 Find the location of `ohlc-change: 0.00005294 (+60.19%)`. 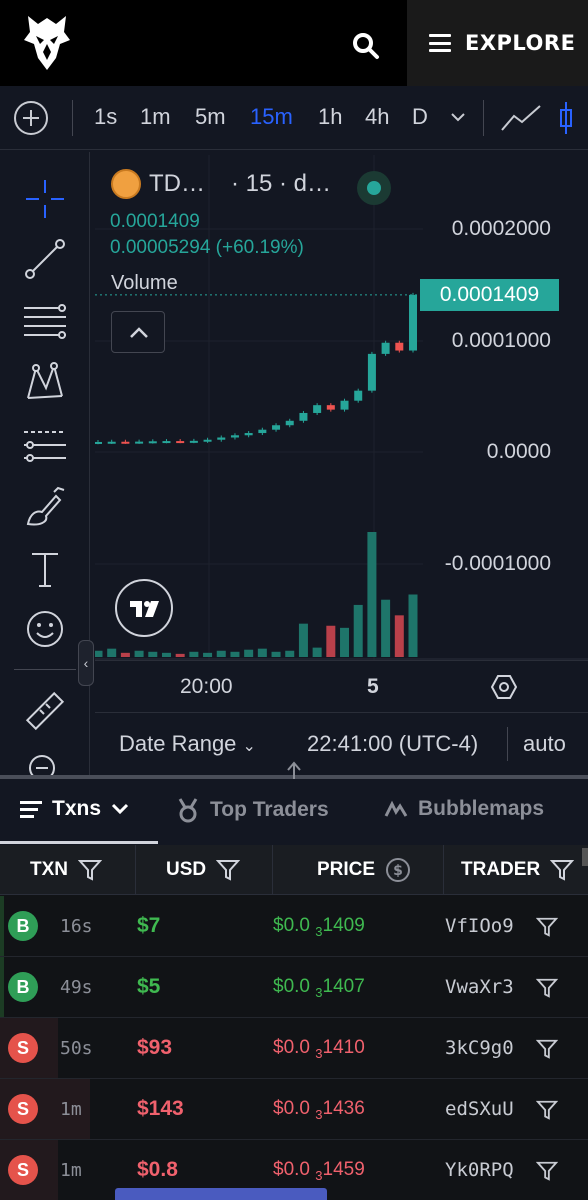

ohlc-change: 0.00005294 (+60.19%) is located at coordinates (207, 247).